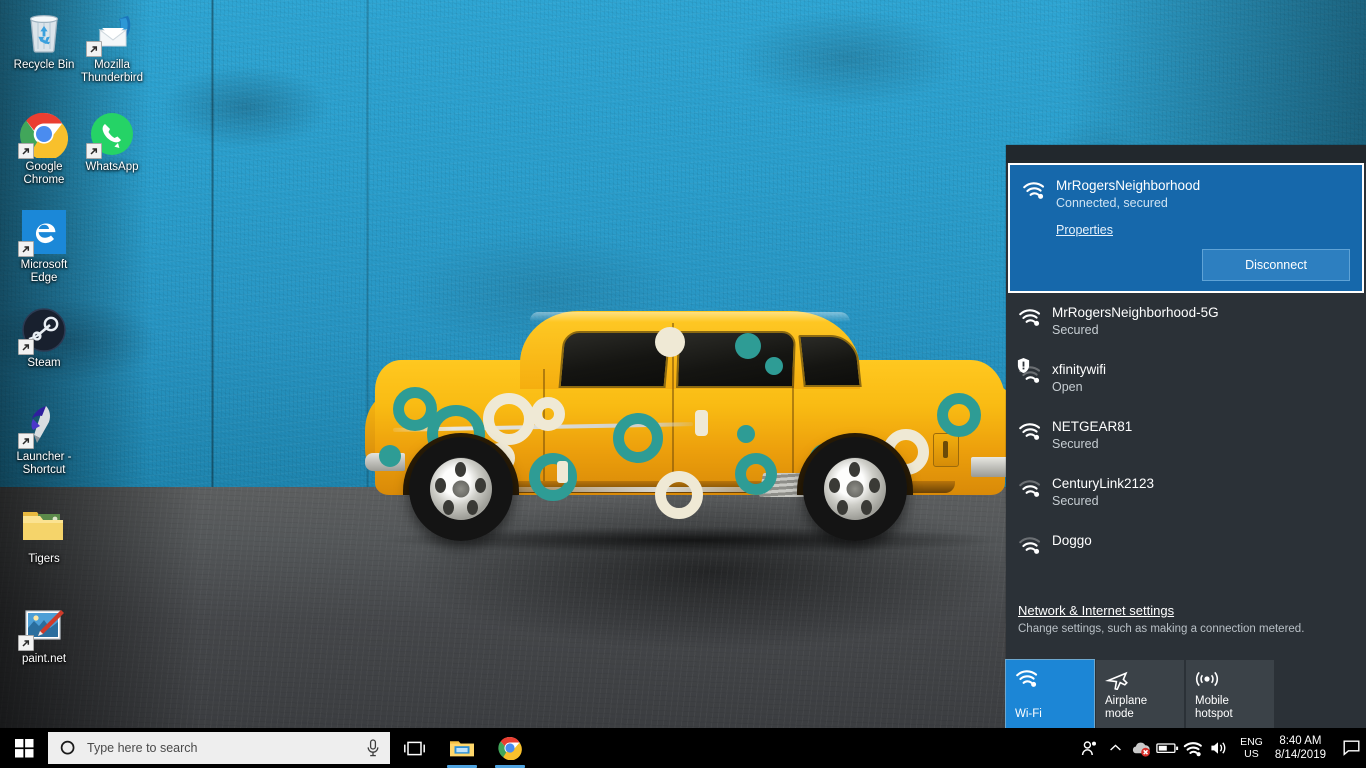  What do you see at coordinates (1186, 546) in the screenshot?
I see `network-list-item: Doggo` at bounding box center [1186, 546].